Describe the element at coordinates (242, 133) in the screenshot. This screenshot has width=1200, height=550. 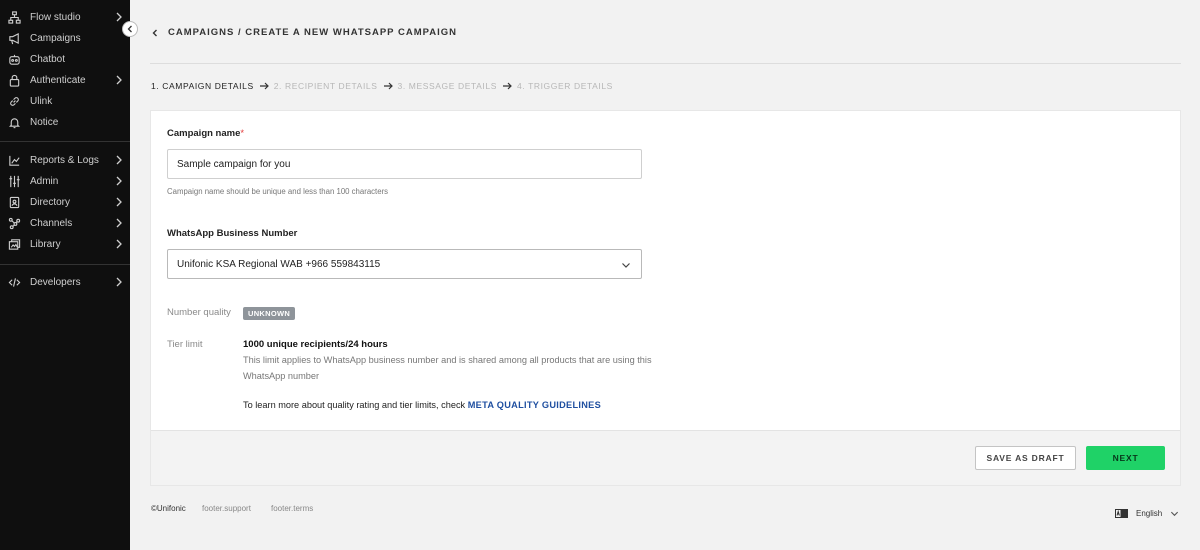
I see `required-marker: *` at that location.